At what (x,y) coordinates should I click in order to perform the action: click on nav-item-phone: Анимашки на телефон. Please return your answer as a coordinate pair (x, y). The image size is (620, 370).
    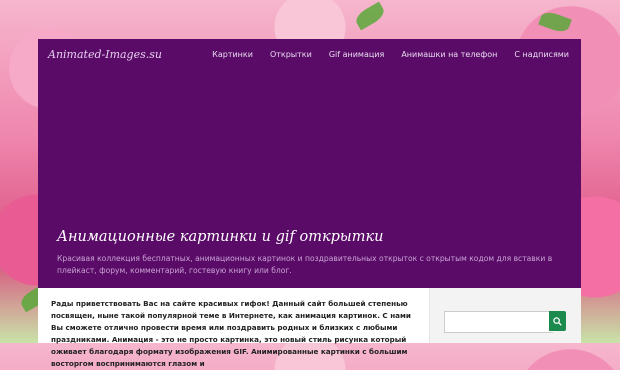
    Looking at the image, I should click on (449, 54).